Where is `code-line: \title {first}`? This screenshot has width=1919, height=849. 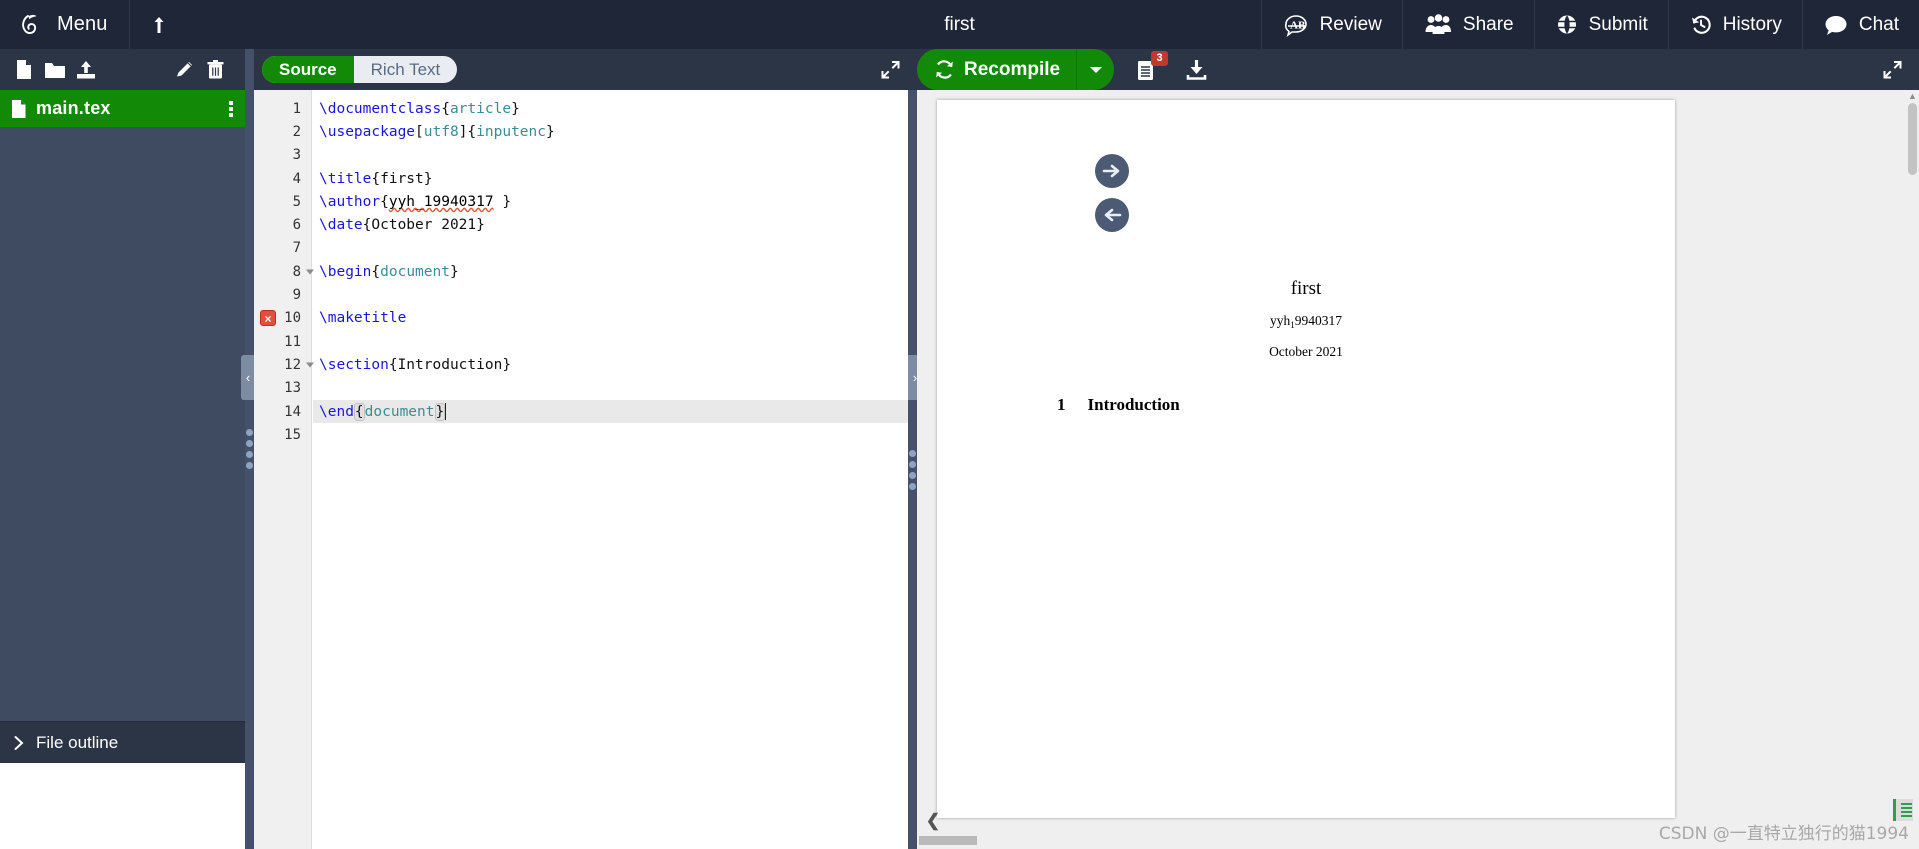
code-line: \title {first} is located at coordinates (615, 178).